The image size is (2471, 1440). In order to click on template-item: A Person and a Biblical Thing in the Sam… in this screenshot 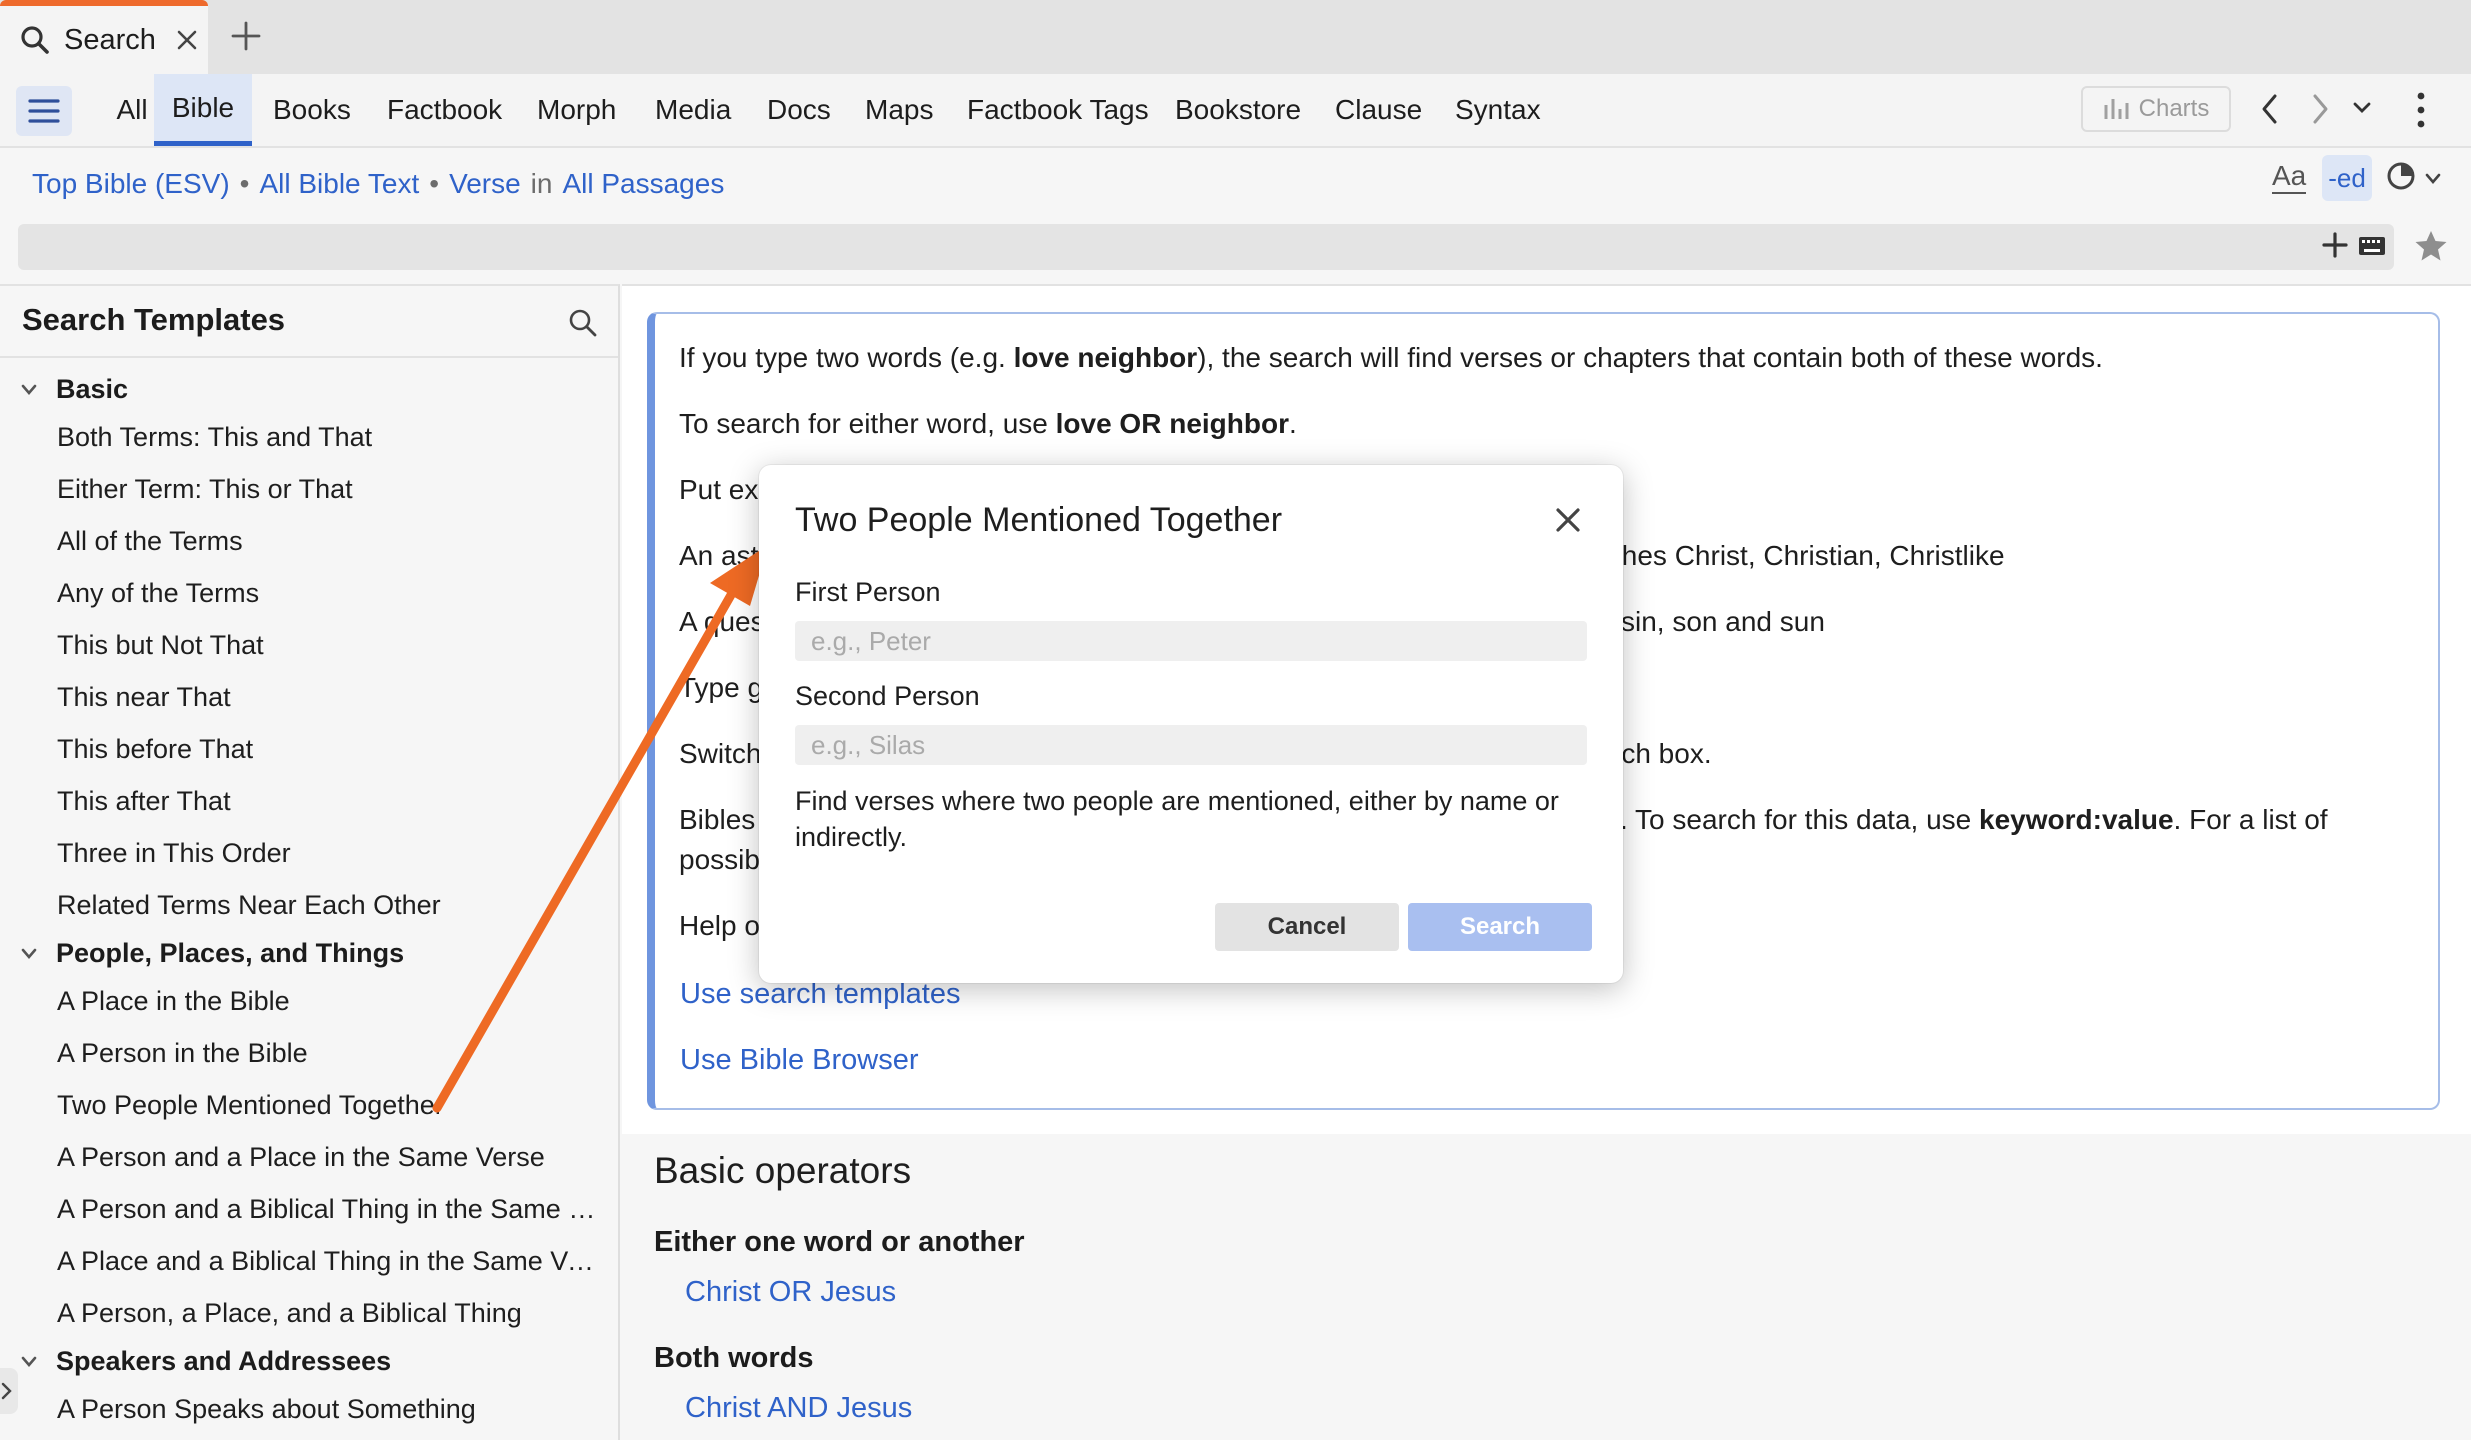, I will do `click(329, 1209)`.